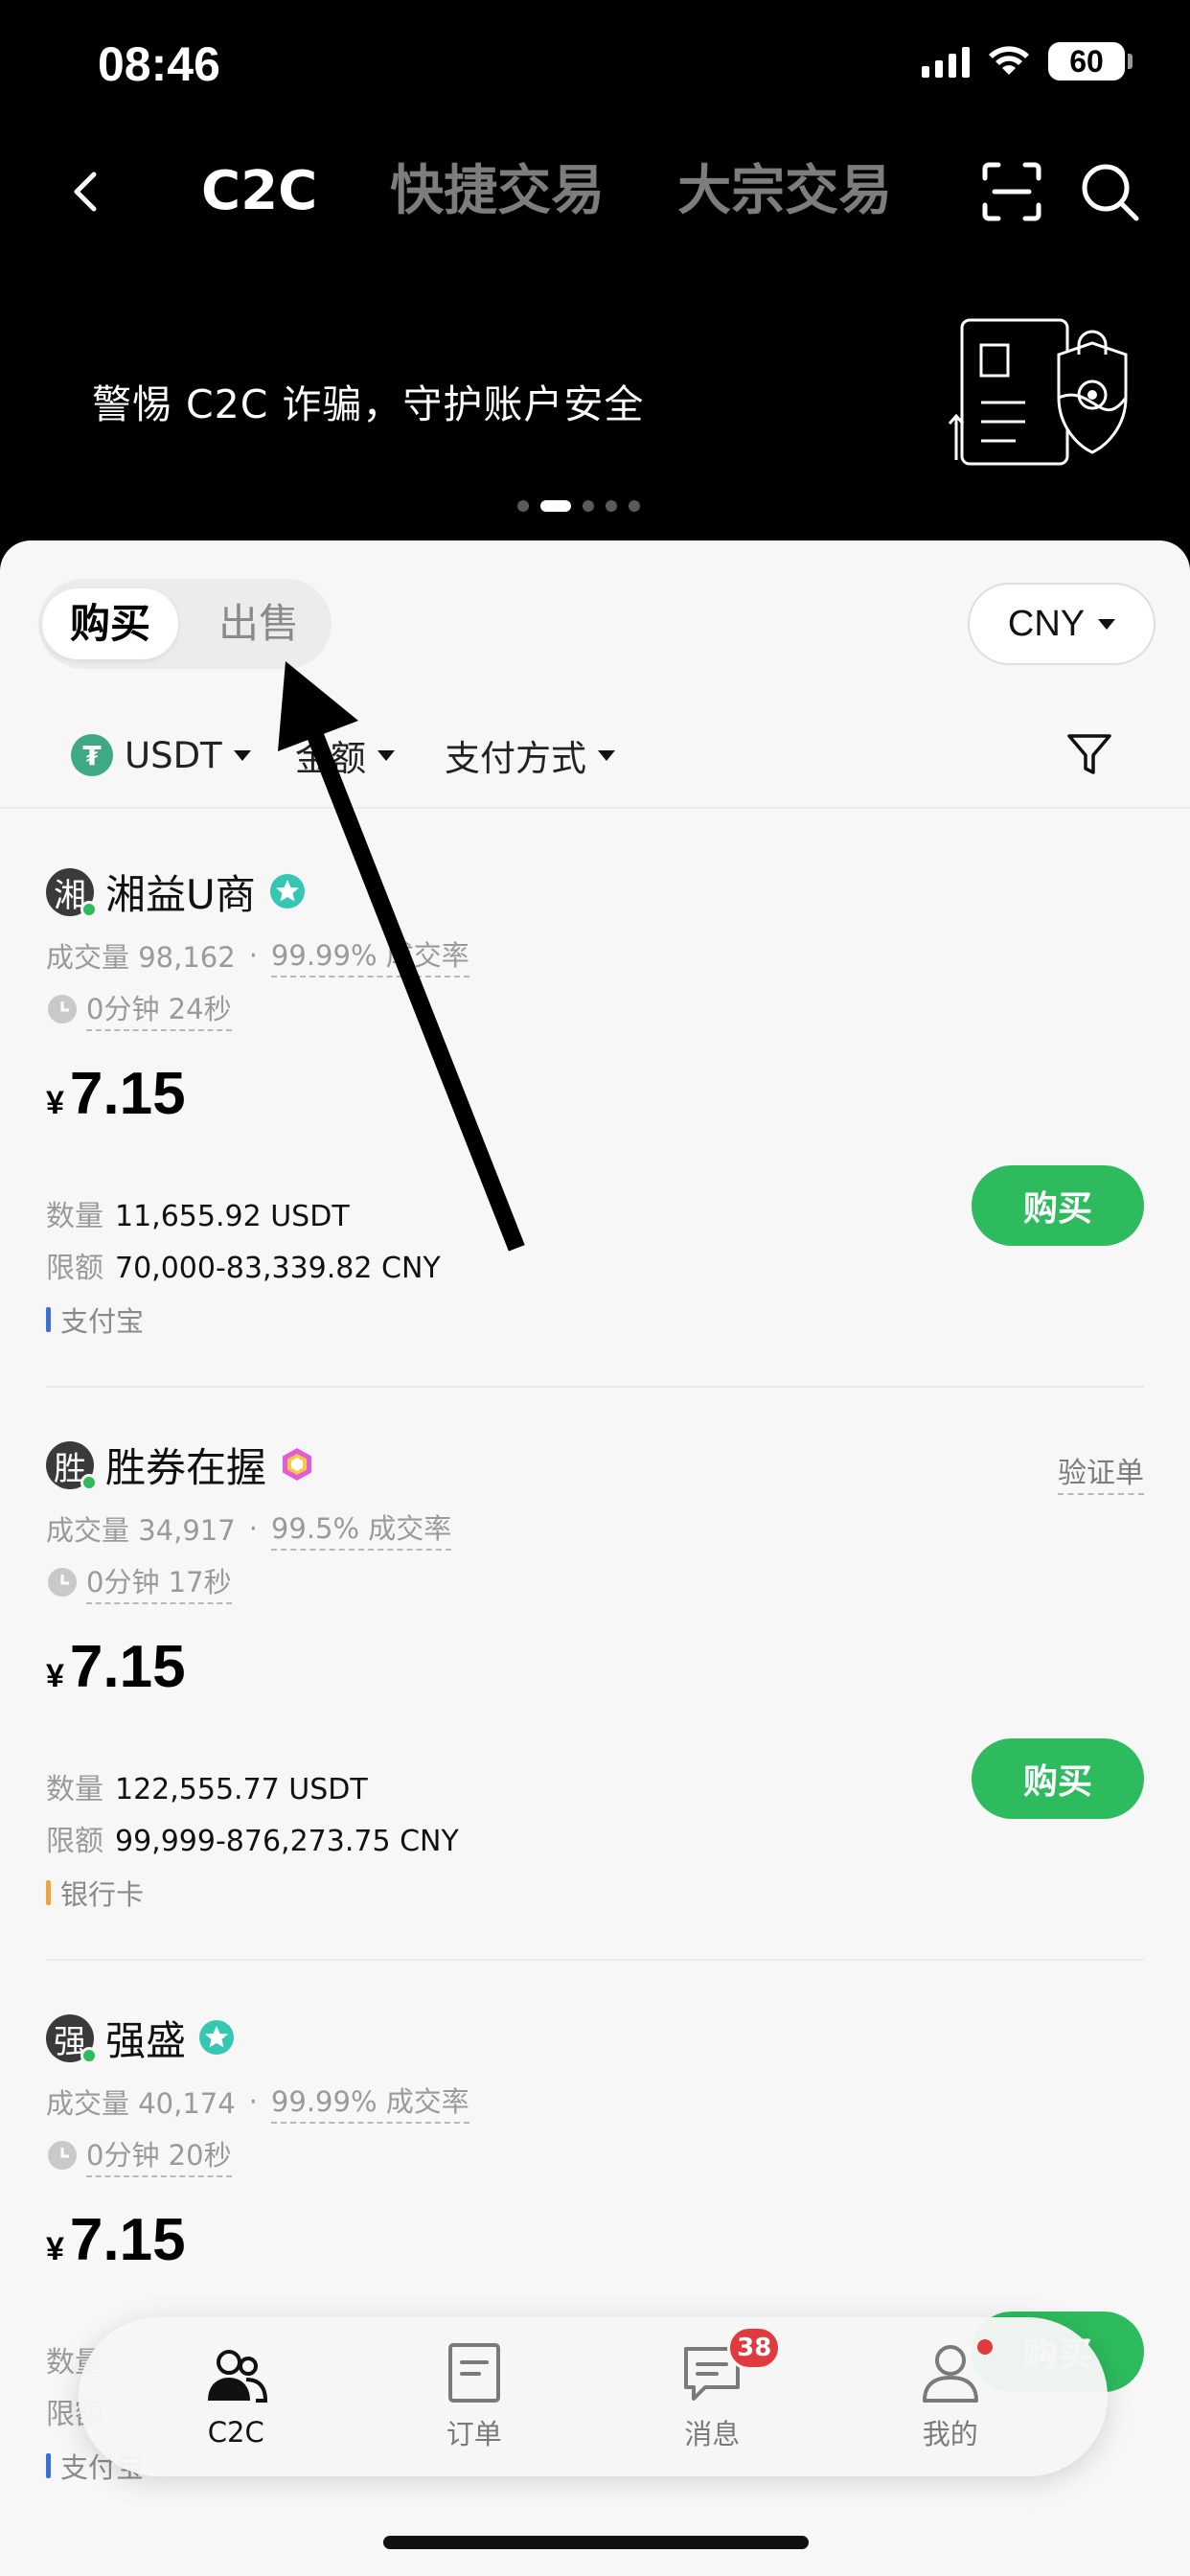  Describe the element at coordinates (713, 2434) in the screenshot. I see `tab-label: 消息` at that location.